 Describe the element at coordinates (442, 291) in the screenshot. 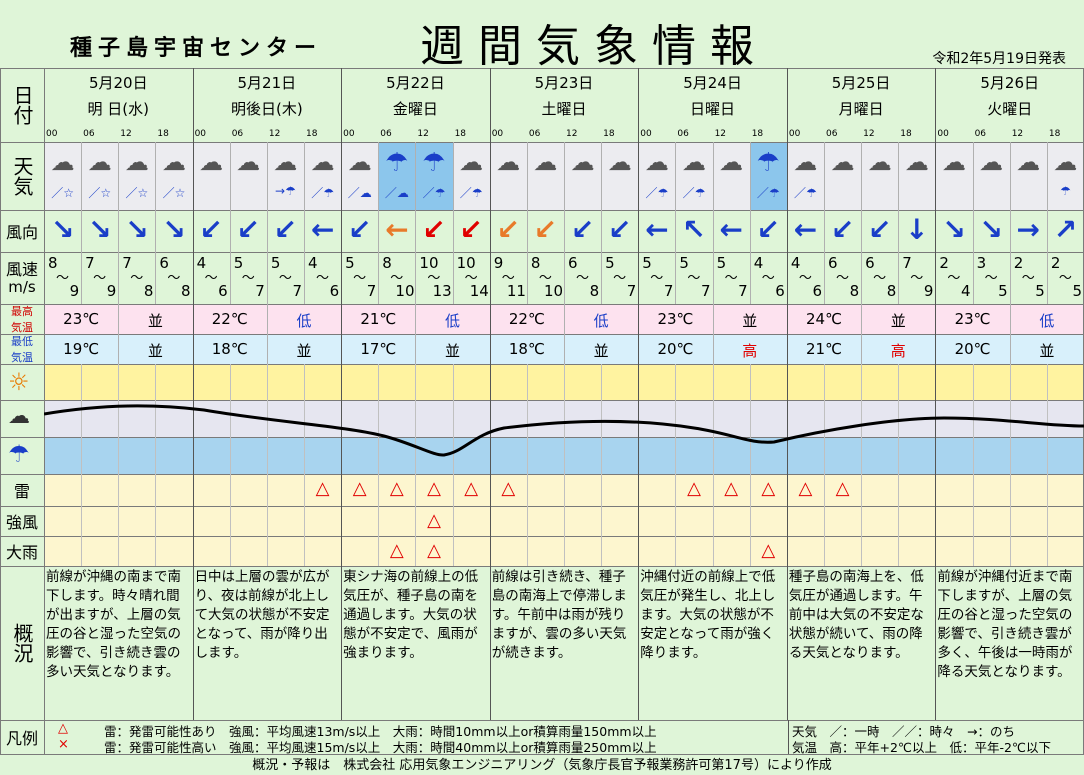

I see `wind-speed-max: 13` at that location.